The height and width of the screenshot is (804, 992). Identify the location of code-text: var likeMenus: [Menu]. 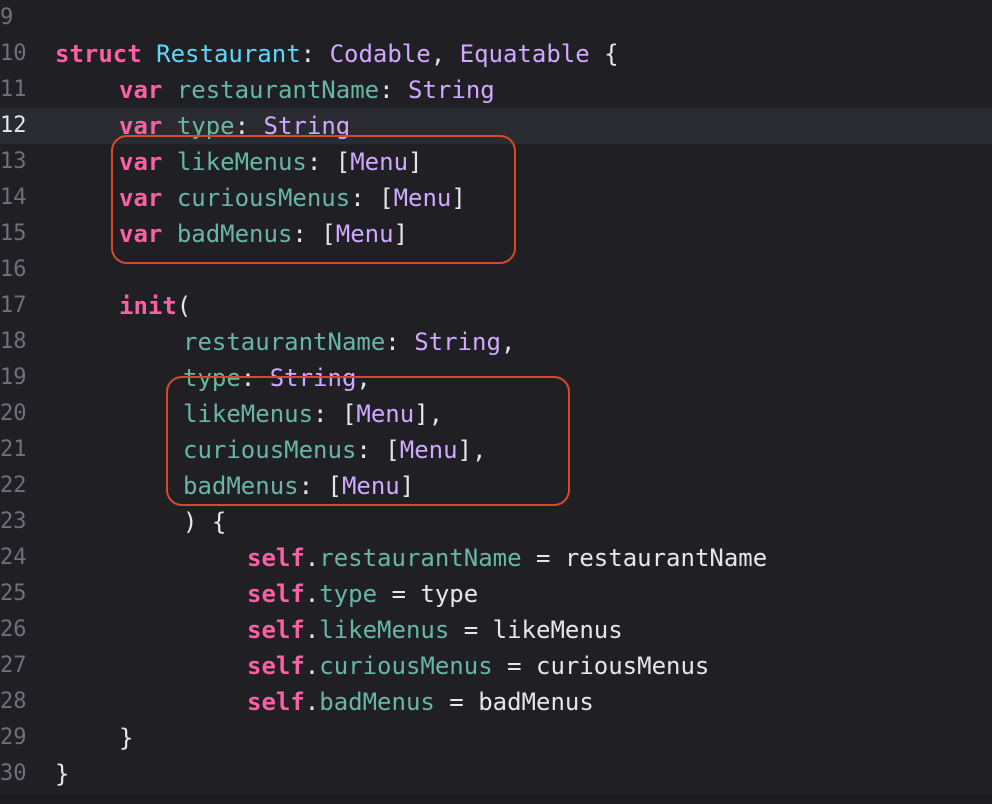
(270, 162).